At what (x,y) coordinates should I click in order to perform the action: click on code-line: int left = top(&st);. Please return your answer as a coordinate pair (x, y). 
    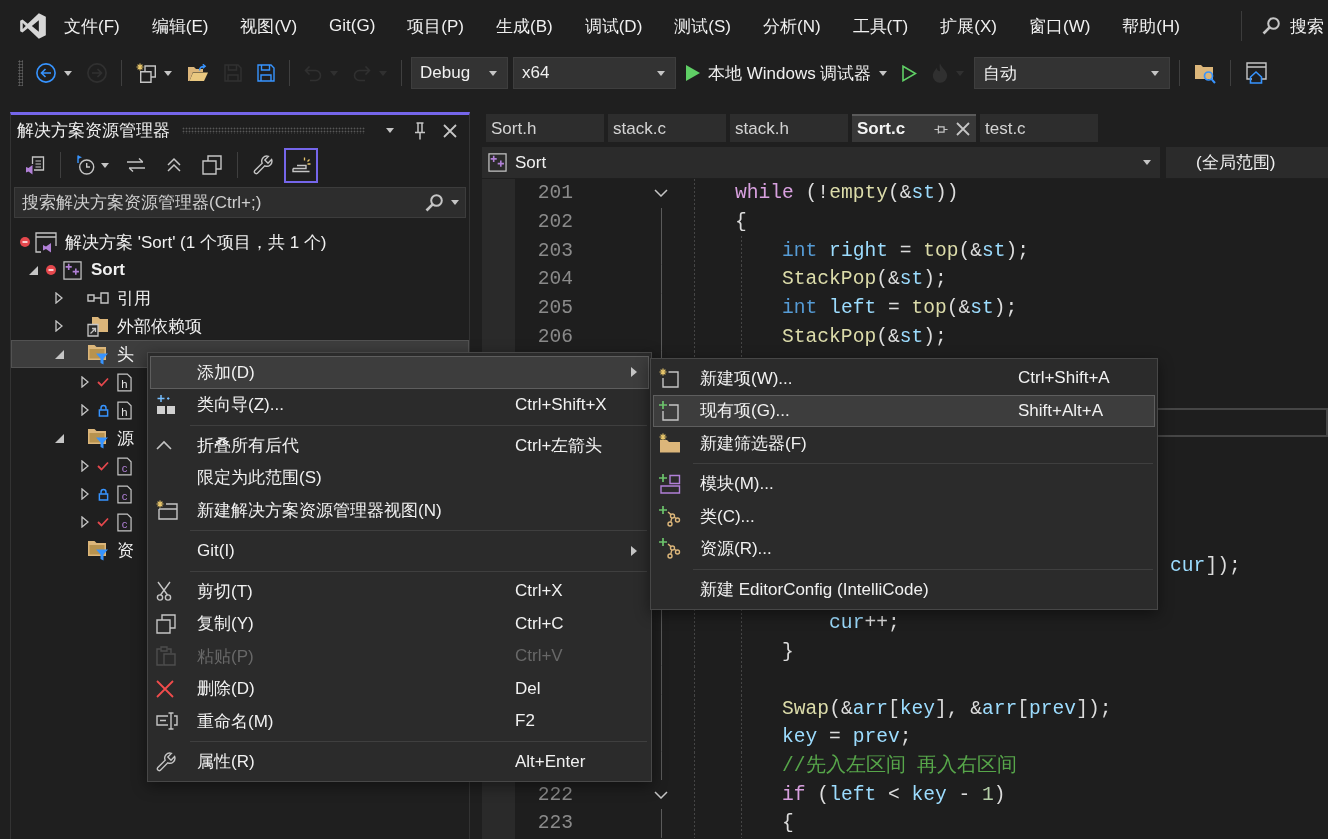
    Looking at the image, I should click on (900, 307).